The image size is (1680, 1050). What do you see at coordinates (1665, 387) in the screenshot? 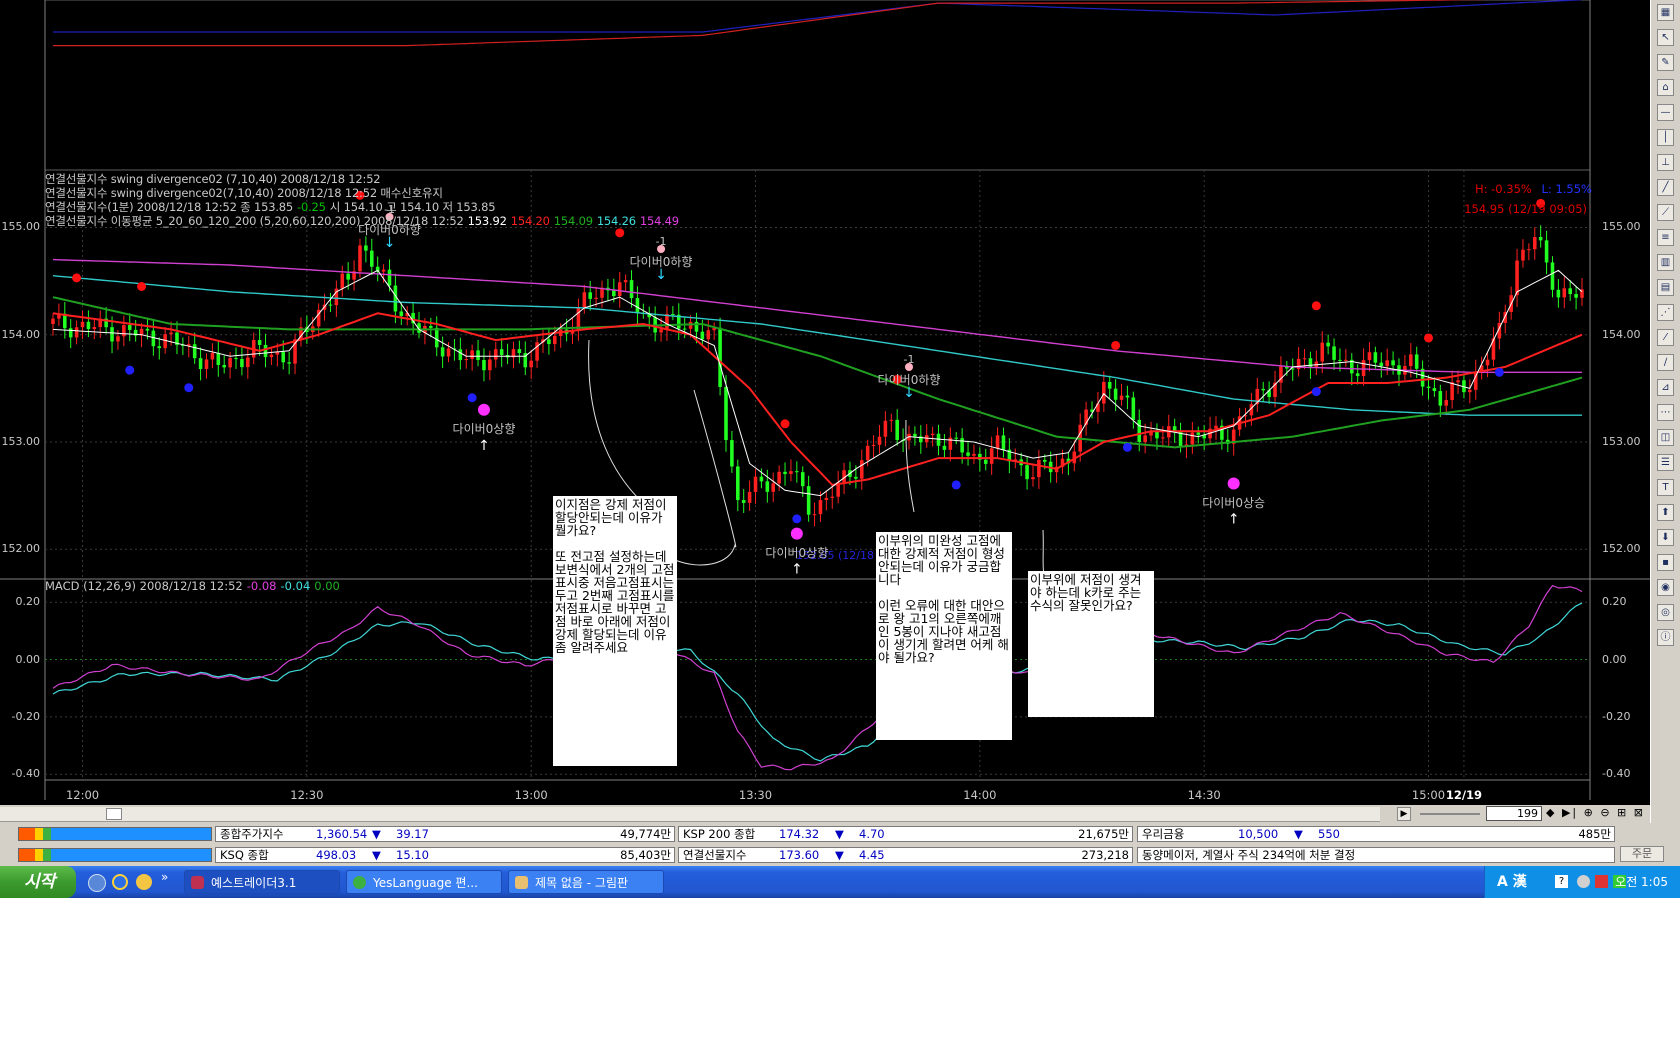
I see `triangle-icon: ⊿` at bounding box center [1665, 387].